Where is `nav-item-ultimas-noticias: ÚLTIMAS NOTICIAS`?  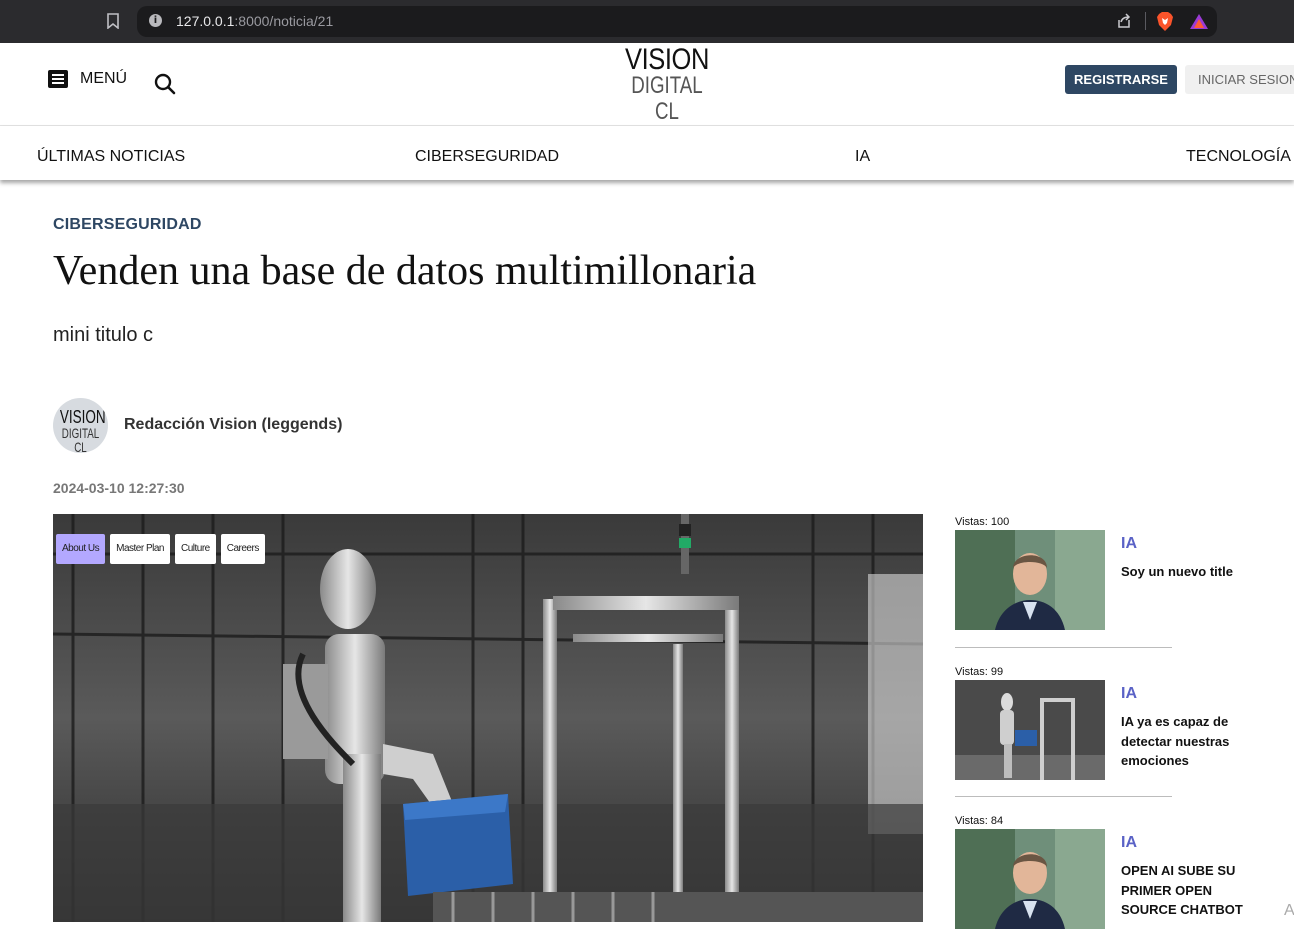 nav-item-ultimas-noticias: ÚLTIMAS NOTICIAS is located at coordinates (111, 157).